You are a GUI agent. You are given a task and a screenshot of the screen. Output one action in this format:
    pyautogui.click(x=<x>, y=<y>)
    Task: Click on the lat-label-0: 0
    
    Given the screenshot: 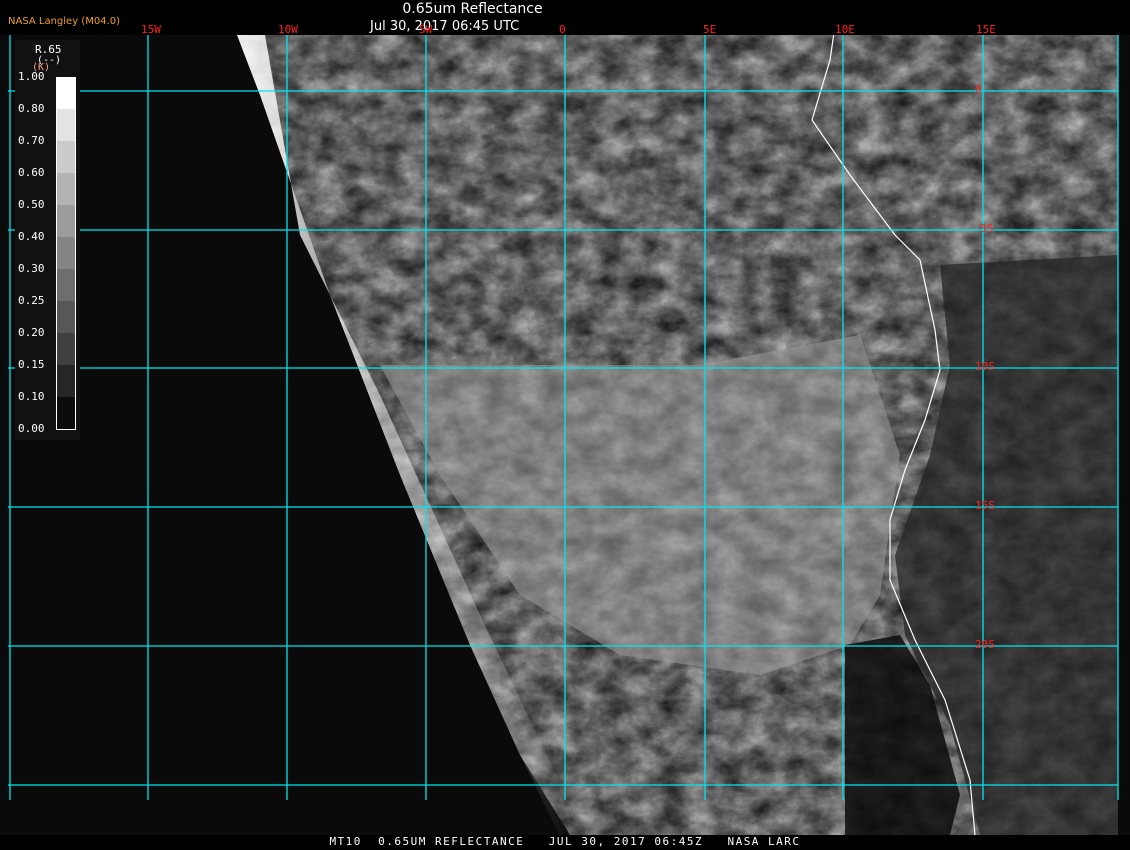 What is the action you would take?
    pyautogui.click(x=978, y=89)
    